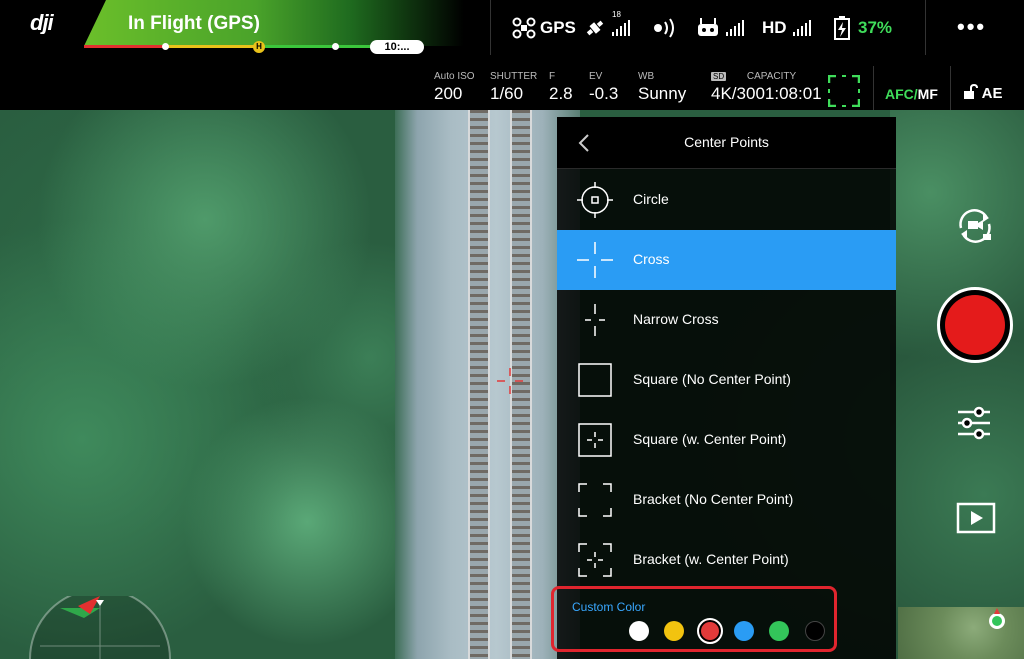 This screenshot has width=1024, height=659. I want to click on ev-param: EV -0.3, so click(603, 87).